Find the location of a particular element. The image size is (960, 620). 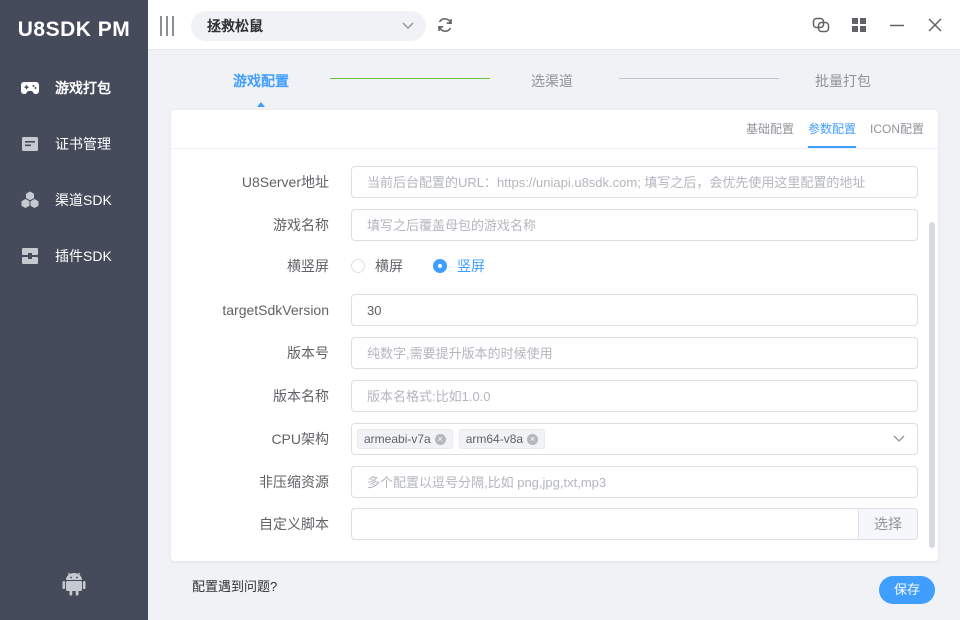

game-select-value: 拯救松鼠 is located at coordinates (235, 26).